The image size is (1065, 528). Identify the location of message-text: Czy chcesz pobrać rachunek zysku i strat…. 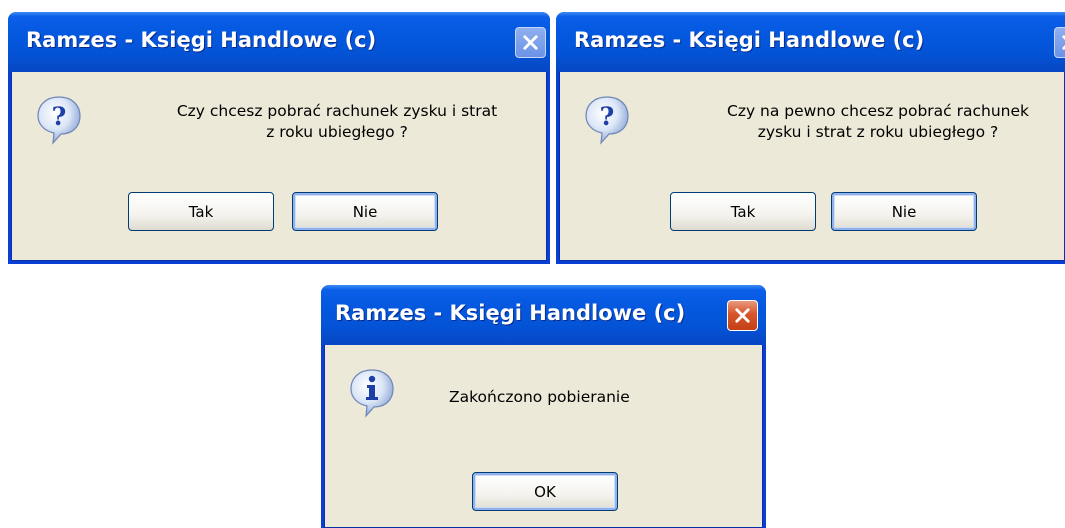
(337, 122).